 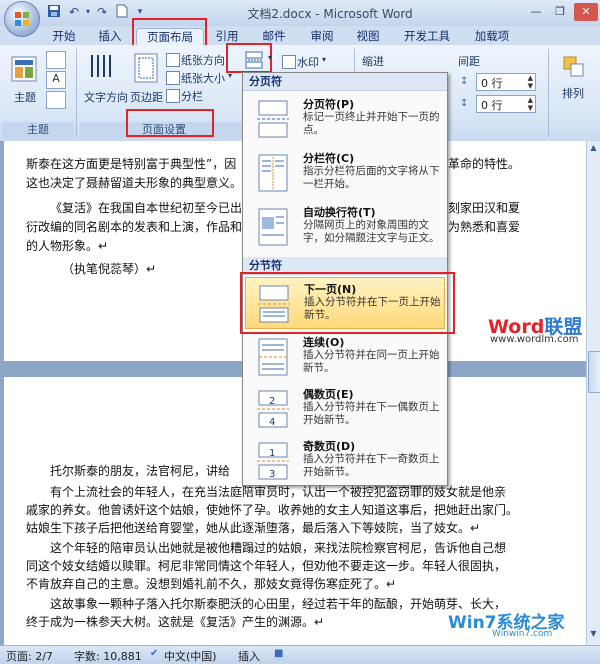 What do you see at coordinates (278, 653) in the screenshot?
I see `macro-record-icon: ■` at bounding box center [278, 653].